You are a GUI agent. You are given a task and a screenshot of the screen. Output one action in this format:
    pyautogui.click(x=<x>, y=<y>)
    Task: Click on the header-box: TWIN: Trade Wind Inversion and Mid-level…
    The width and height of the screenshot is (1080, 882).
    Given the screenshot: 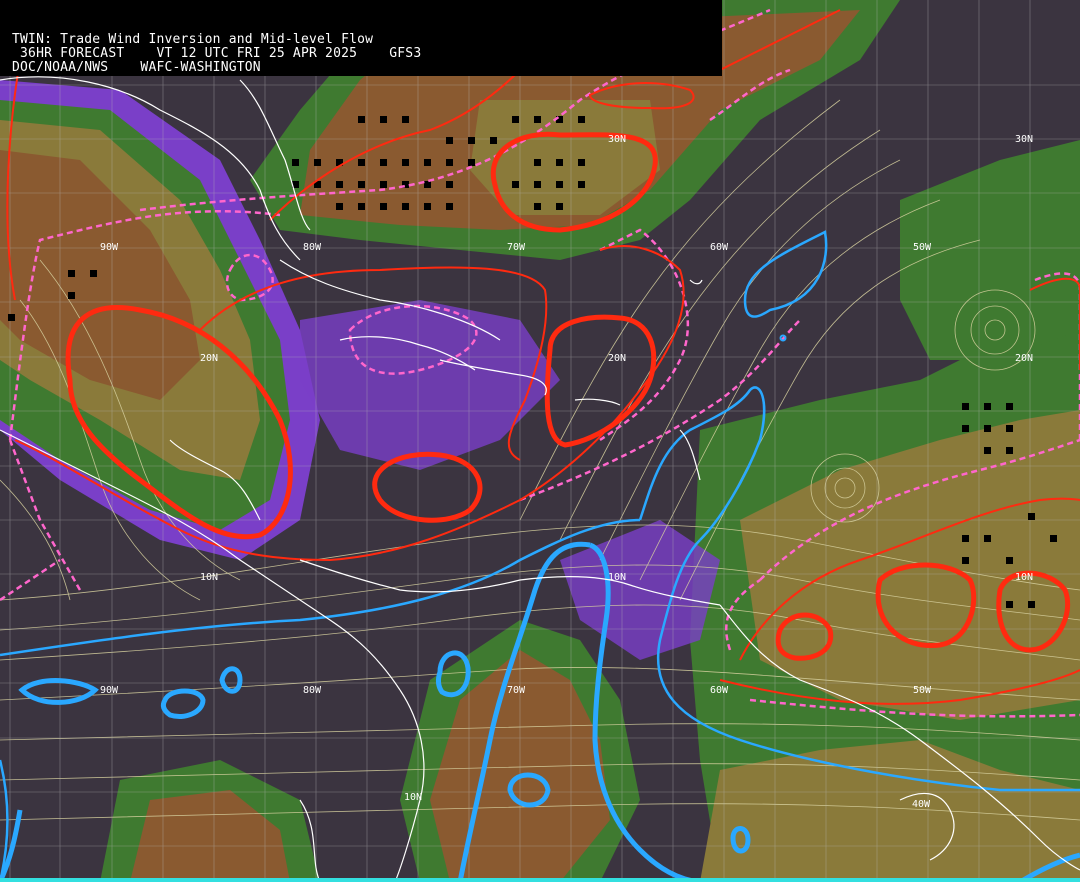 What is the action you would take?
    pyautogui.click(x=361, y=38)
    